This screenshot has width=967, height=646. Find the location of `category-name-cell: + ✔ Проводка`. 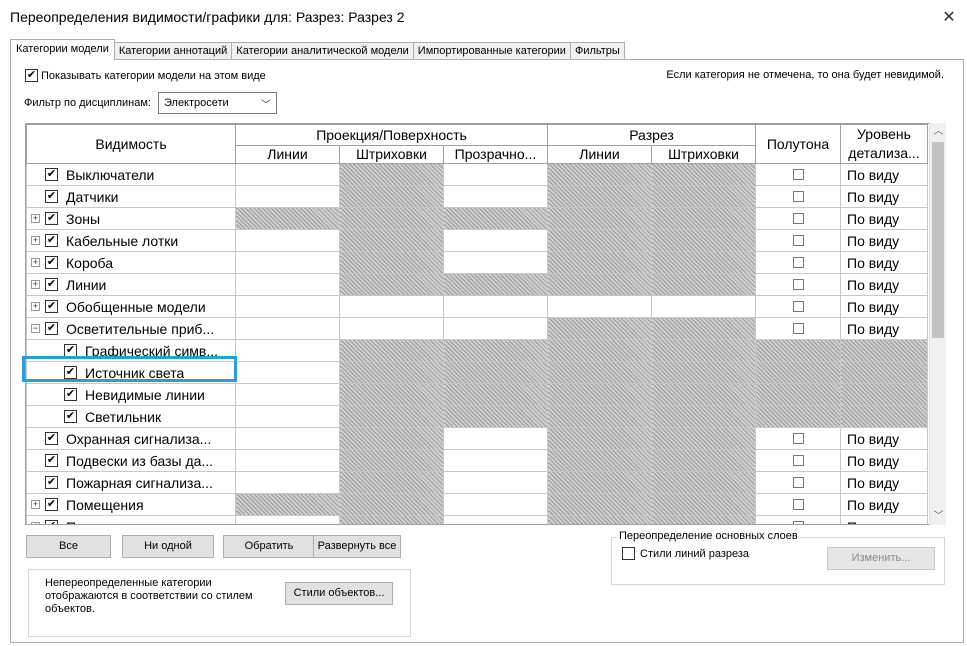

category-name-cell: + ✔ Проводка is located at coordinates (131, 519).